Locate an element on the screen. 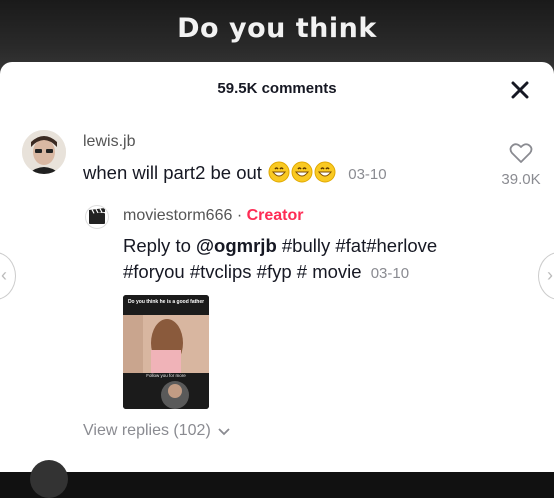 The width and height of the screenshot is (554, 498). reply-username-row: moviestorm666 · Creator is located at coordinates (213, 216).